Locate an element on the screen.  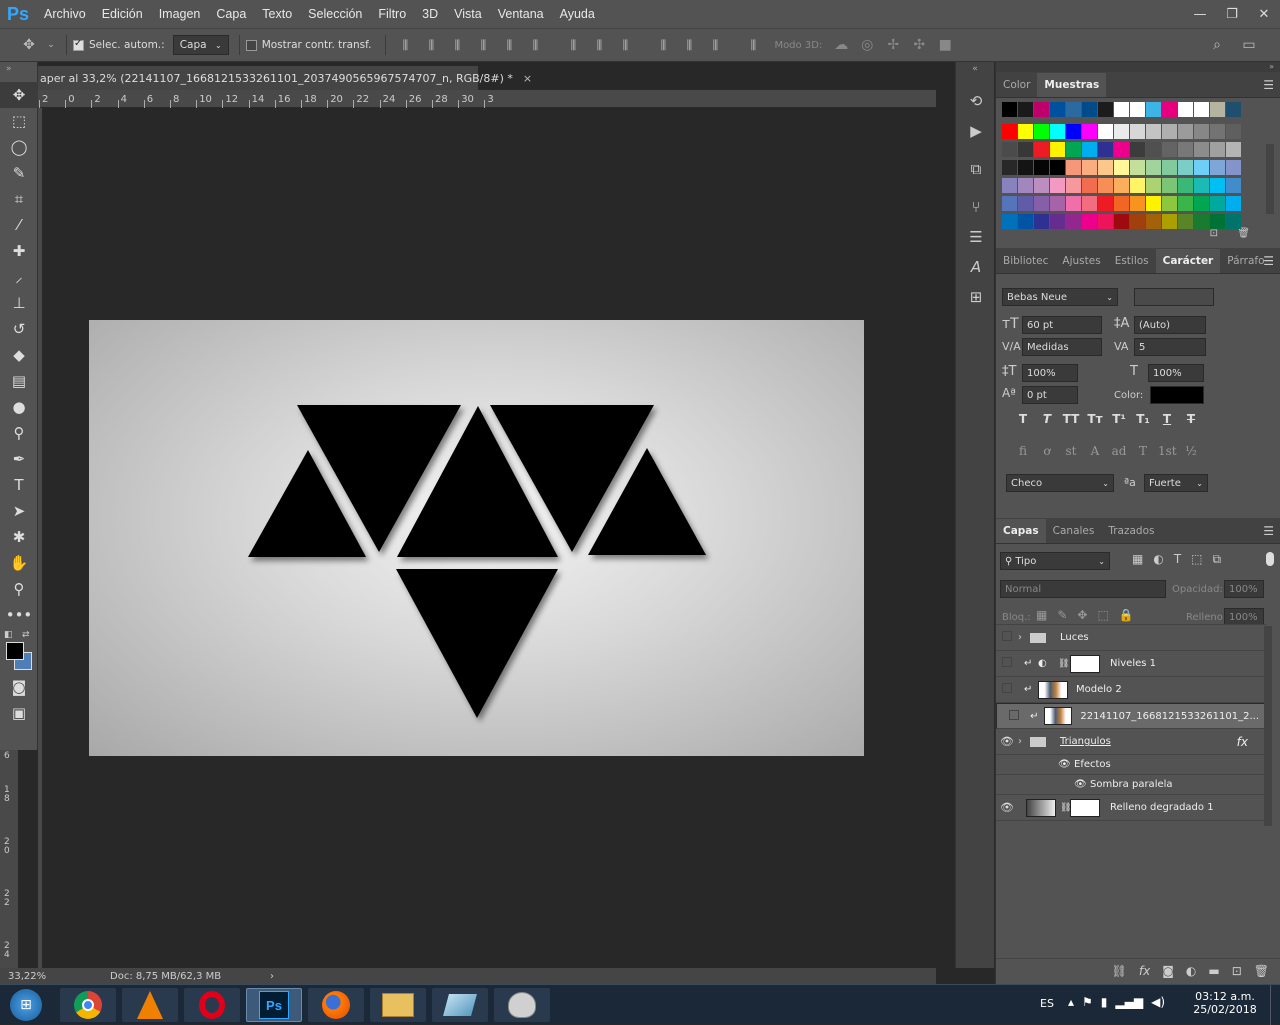
quick-mask-icon: ◙ is located at coordinates (19, 687).